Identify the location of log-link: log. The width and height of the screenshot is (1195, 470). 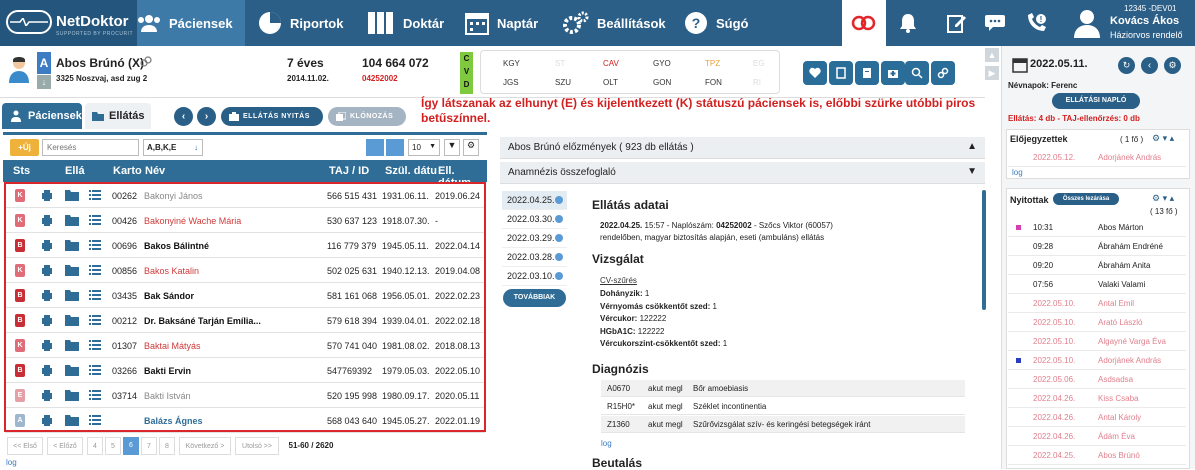
(11, 462).